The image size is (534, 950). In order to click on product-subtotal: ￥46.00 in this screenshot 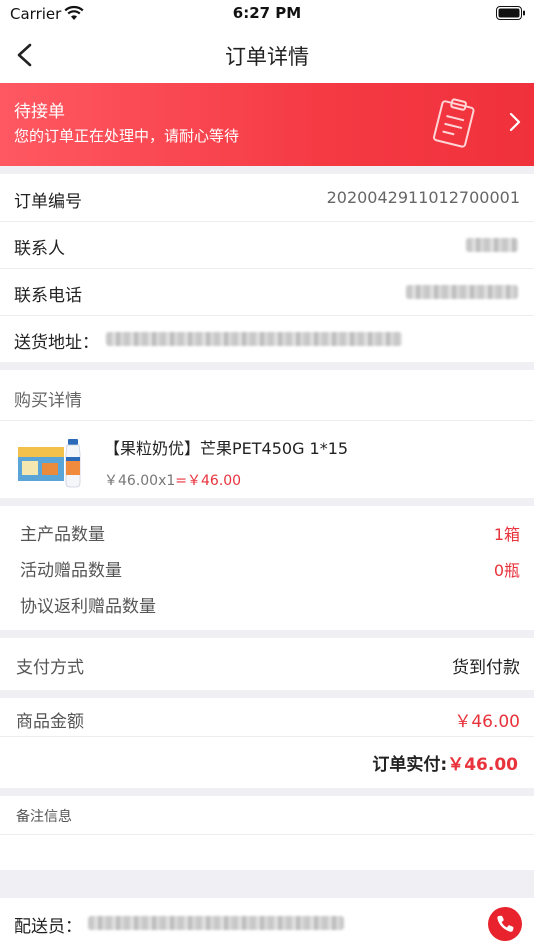, I will do `click(214, 481)`.